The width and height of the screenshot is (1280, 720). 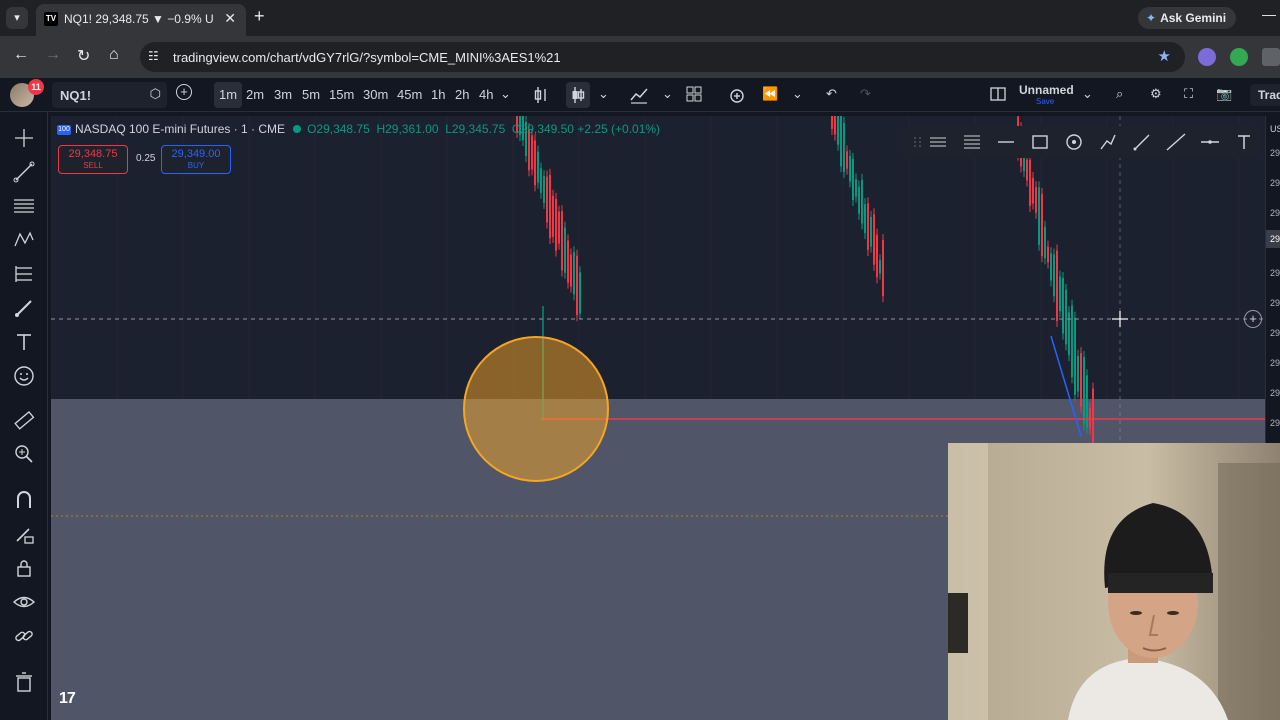 What do you see at coordinates (578, 95) in the screenshot?
I see `candles-icon` at bounding box center [578, 95].